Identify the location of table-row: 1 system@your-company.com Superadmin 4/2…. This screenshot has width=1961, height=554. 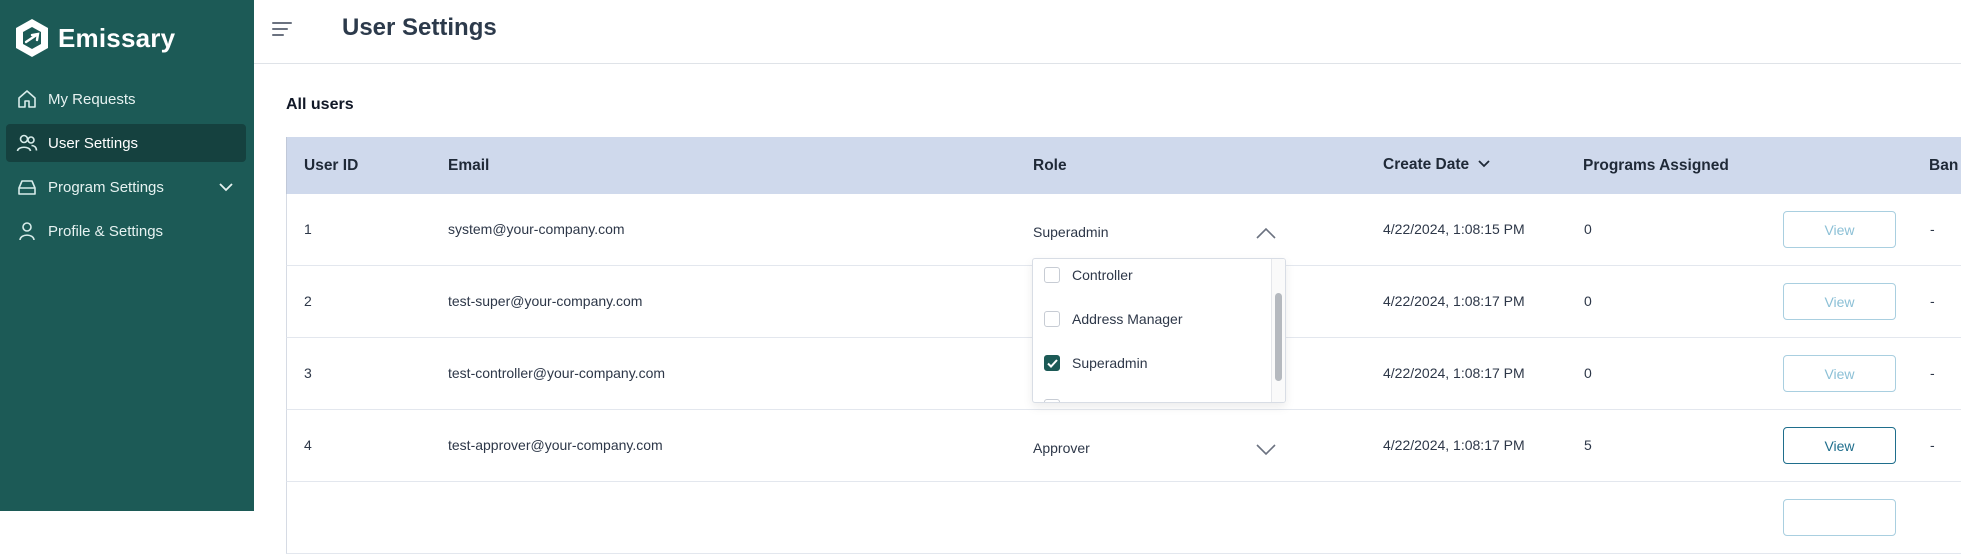
(1123, 230).